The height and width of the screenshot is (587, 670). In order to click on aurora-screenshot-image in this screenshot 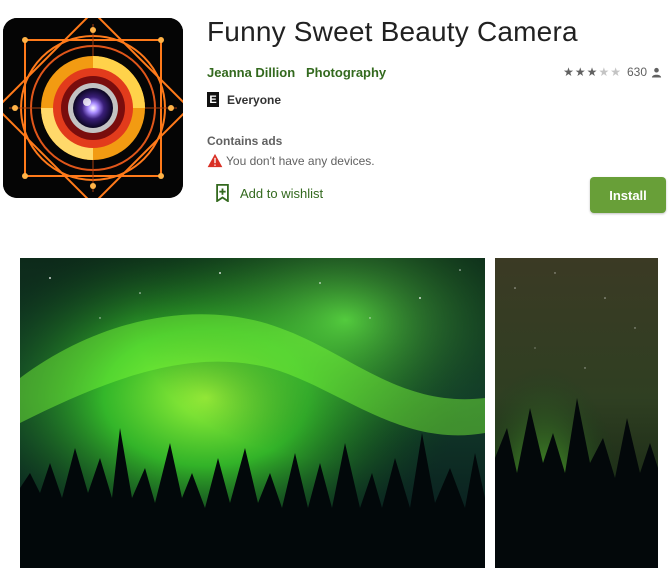, I will do `click(576, 413)`.